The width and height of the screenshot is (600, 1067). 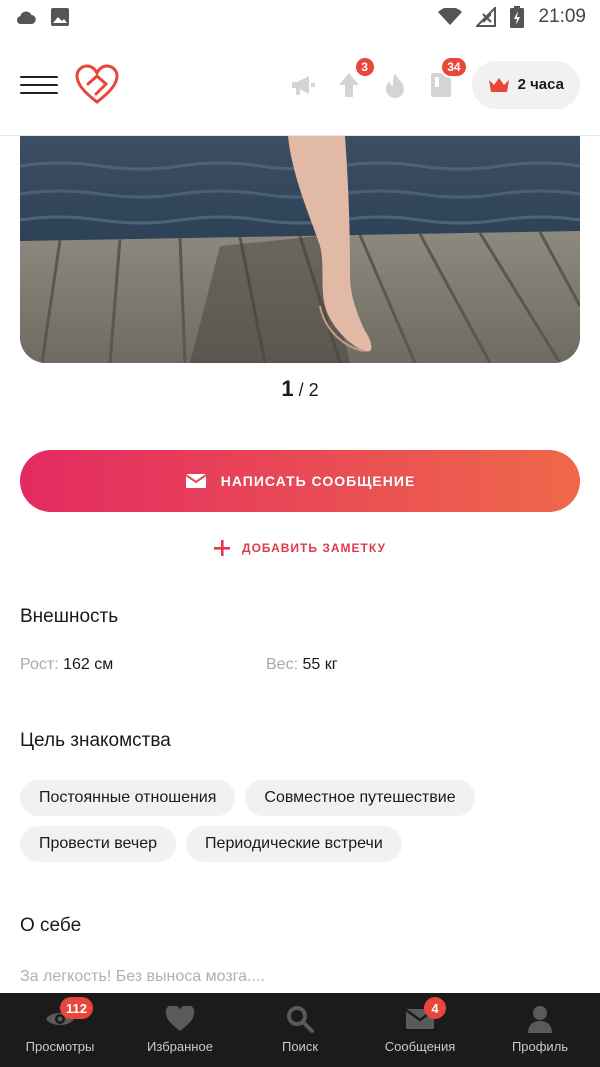 I want to click on nav-search: Поиск, so click(x=300, y=1030).